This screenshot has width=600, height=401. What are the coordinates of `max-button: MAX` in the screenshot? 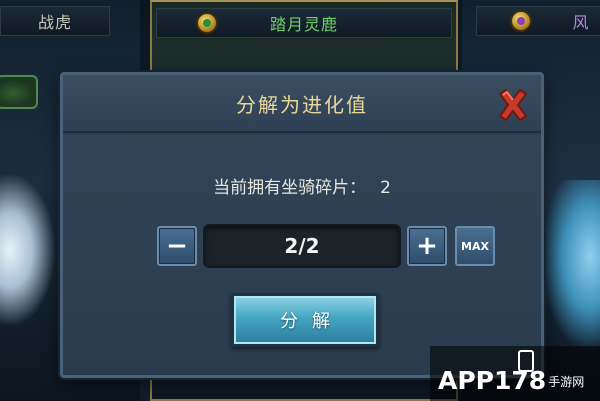 It's located at (475, 246).